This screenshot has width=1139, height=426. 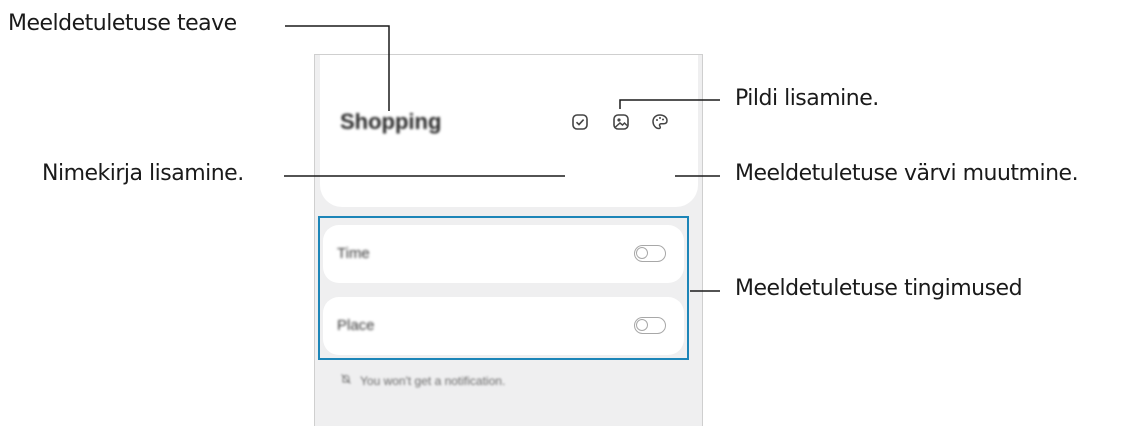 I want to click on callout-reminder-info: Meeldetuletuse teave, so click(x=122, y=23).